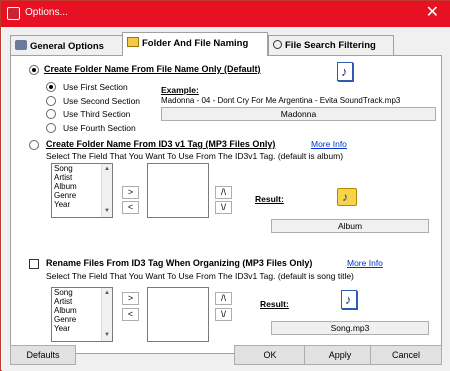  Describe the element at coordinates (51, 87) in the screenshot. I see `radio-first-section` at that location.